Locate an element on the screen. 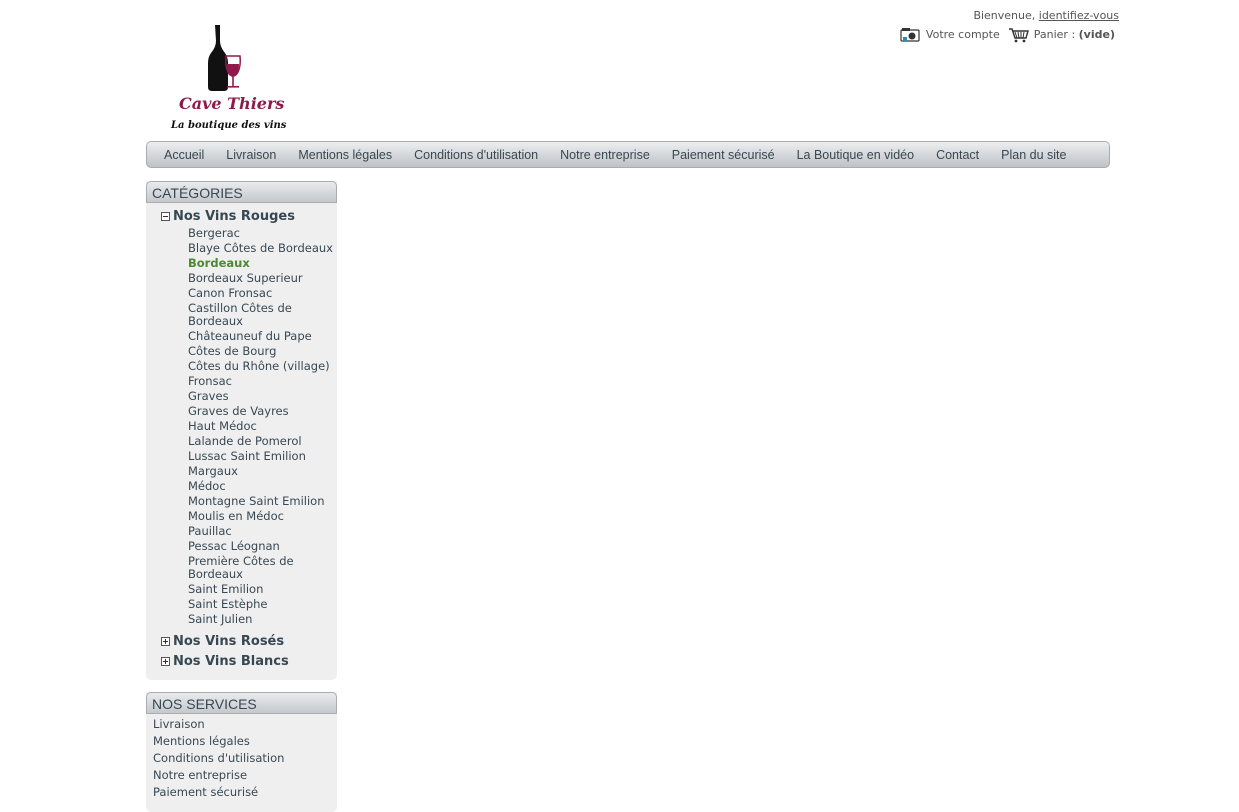 The width and height of the screenshot is (1239, 812). nav-item-livraison: Livraison is located at coordinates (251, 155).